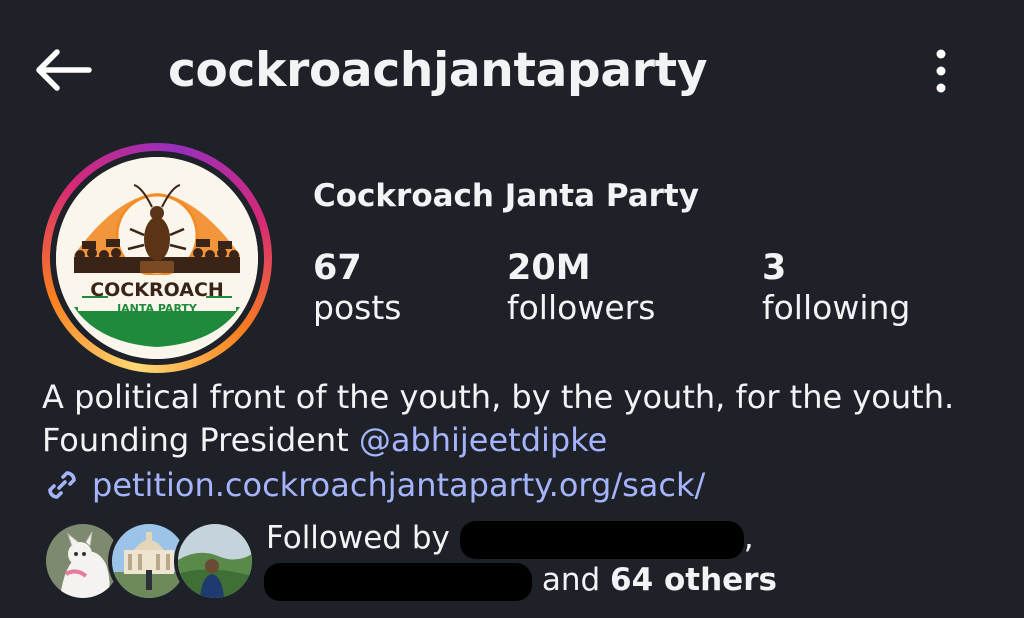  Describe the element at coordinates (357, 307) in the screenshot. I see `posts-label: posts` at that location.